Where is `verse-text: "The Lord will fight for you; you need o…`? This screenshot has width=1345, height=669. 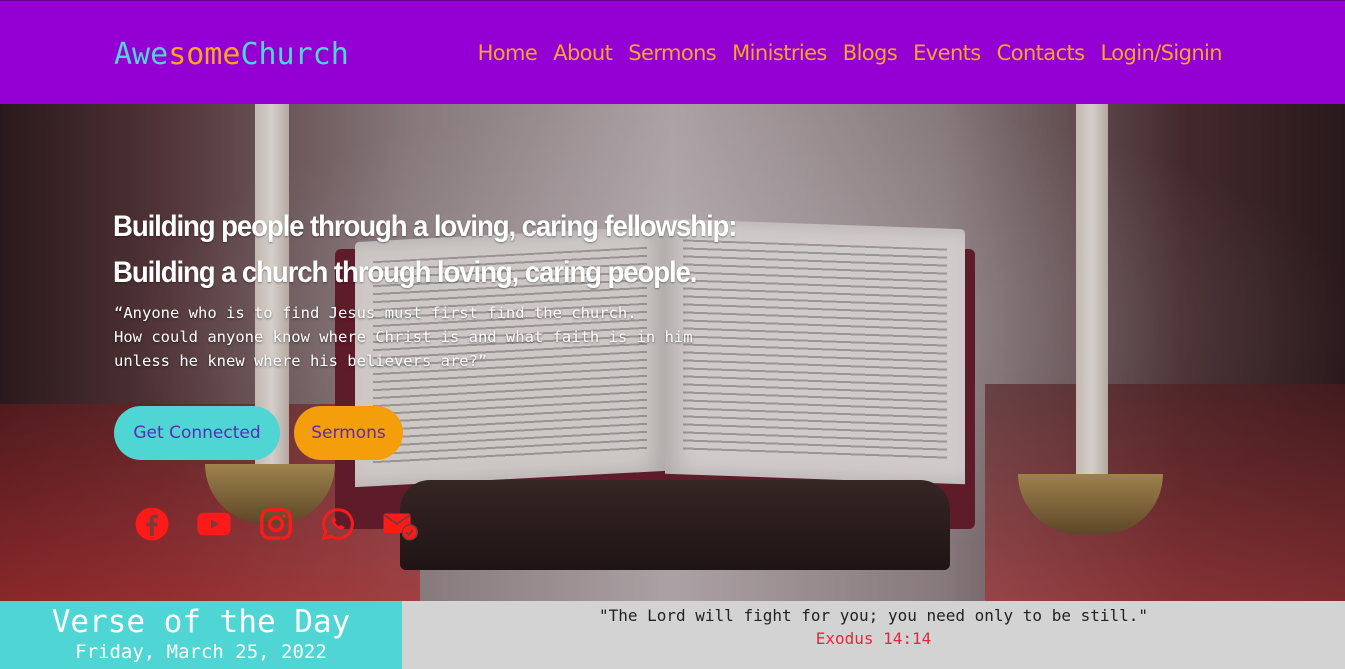 verse-text: "The Lord will fight for you; you need o… is located at coordinates (873, 615).